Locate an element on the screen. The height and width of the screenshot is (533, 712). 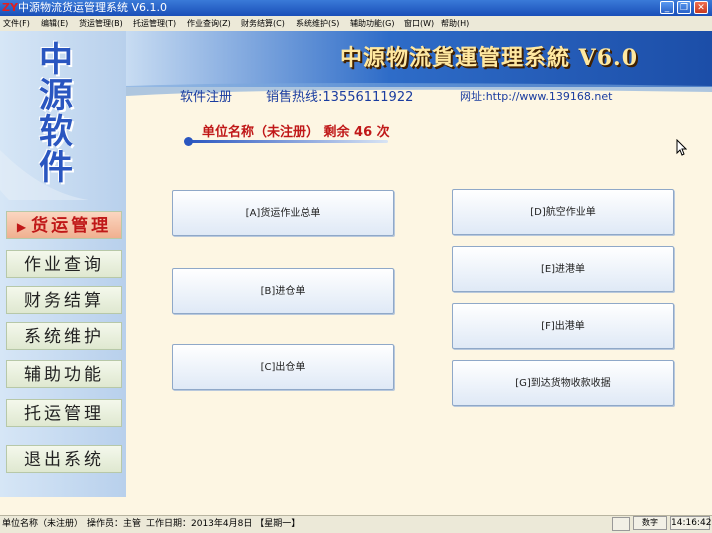
register-link: 软件注册 is located at coordinates (206, 95).